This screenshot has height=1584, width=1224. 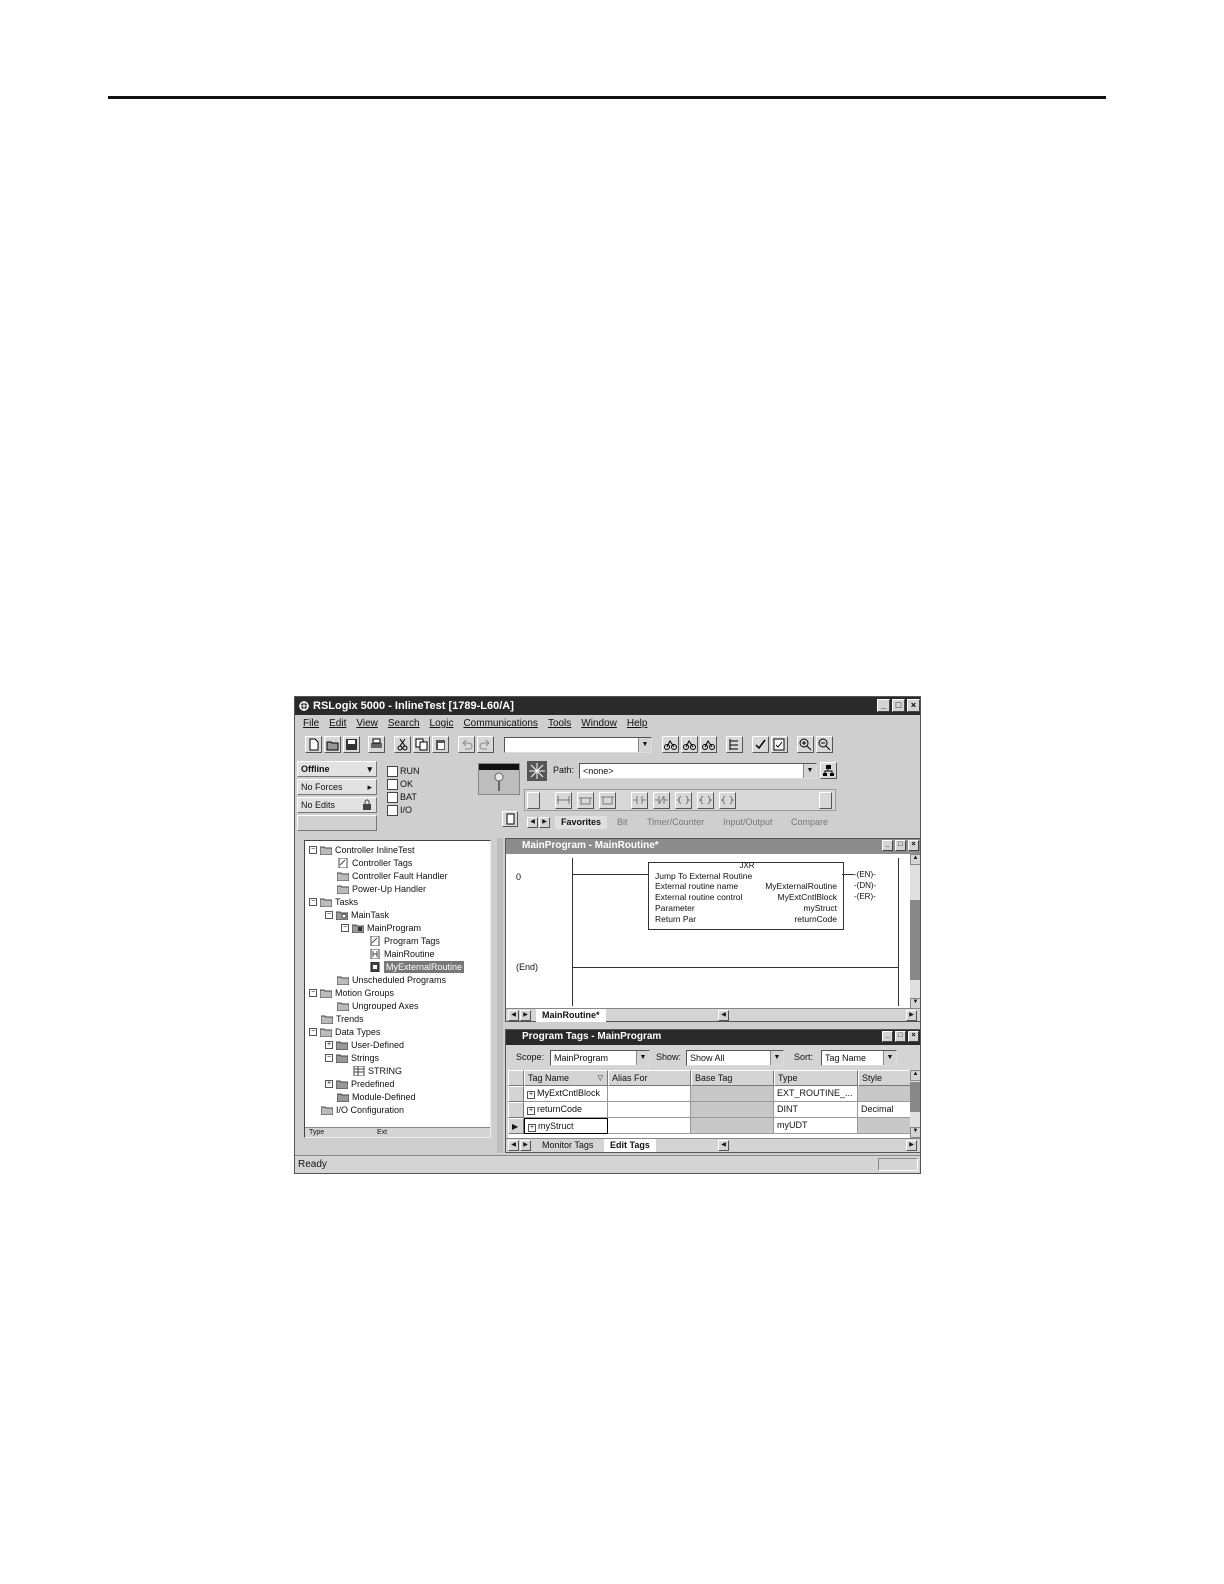 What do you see at coordinates (639, 800) in the screenshot?
I see `xic-button` at bounding box center [639, 800].